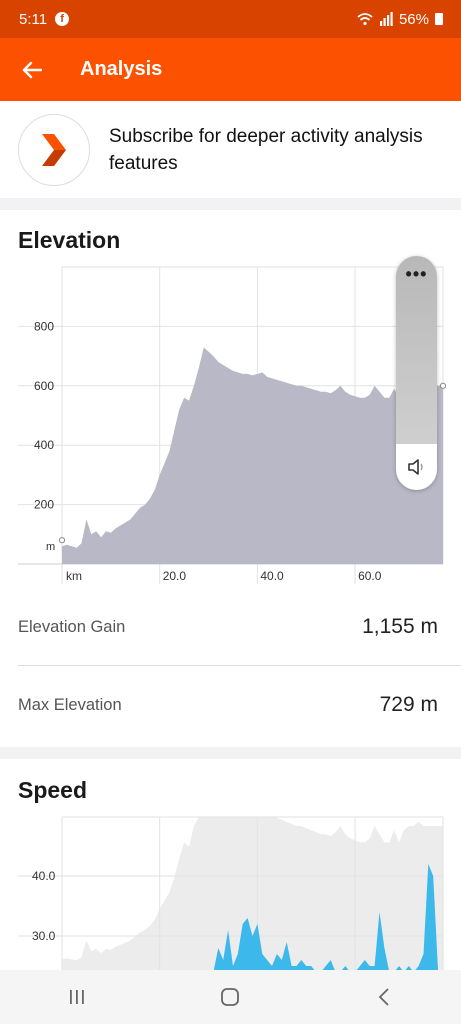 The height and width of the screenshot is (1024, 461). Describe the element at coordinates (72, 626) in the screenshot. I see `elevation-gain-label: Elevation Gain` at that location.